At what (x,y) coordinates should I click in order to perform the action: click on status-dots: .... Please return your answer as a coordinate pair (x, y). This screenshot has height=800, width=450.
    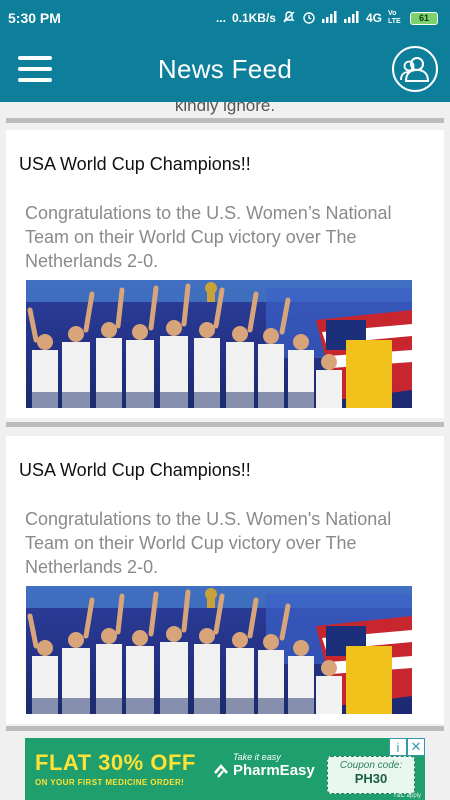
    Looking at the image, I should click on (220, 18).